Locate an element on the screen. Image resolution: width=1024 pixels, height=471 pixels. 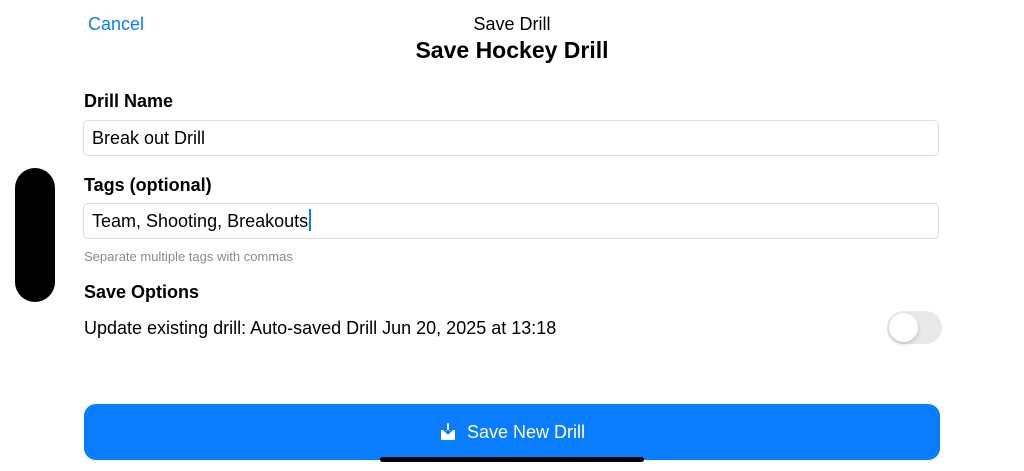
save-button-label: Save New Drill is located at coordinates (526, 431).